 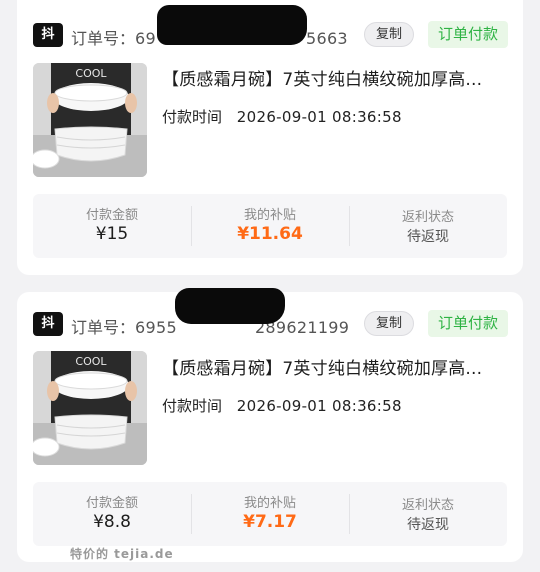 I want to click on order-stats: 付款金额 ¥8.8 我的补贴 ¥7.17 返利状态 待返现, so click(x=270, y=514).